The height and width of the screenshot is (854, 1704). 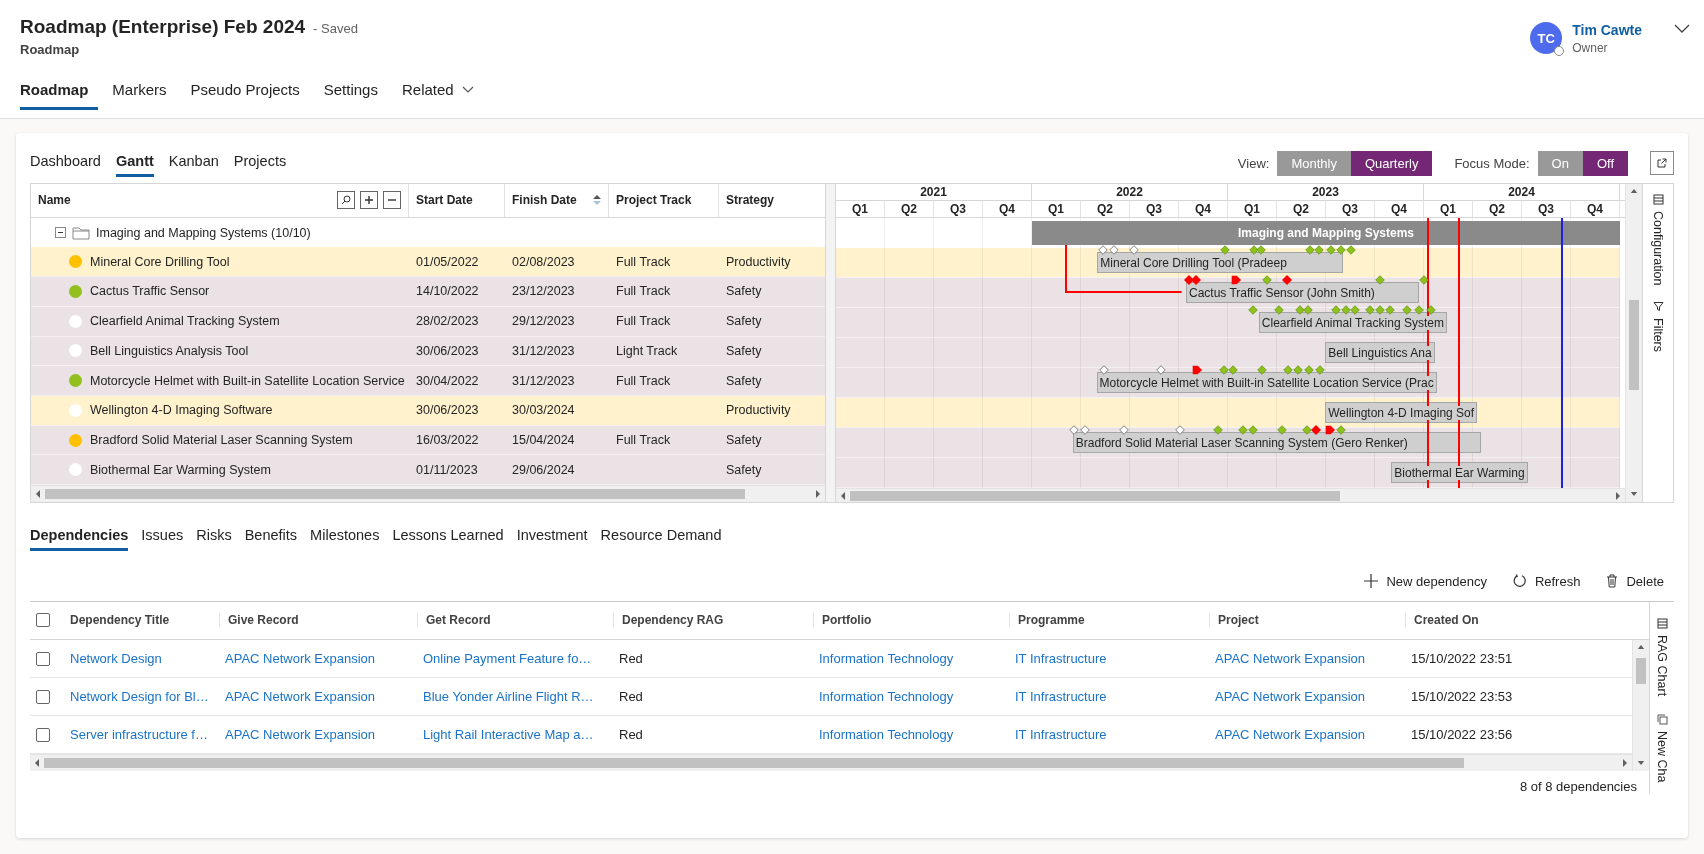 What do you see at coordinates (1238, 620) in the screenshot?
I see `column-header: Project` at bounding box center [1238, 620].